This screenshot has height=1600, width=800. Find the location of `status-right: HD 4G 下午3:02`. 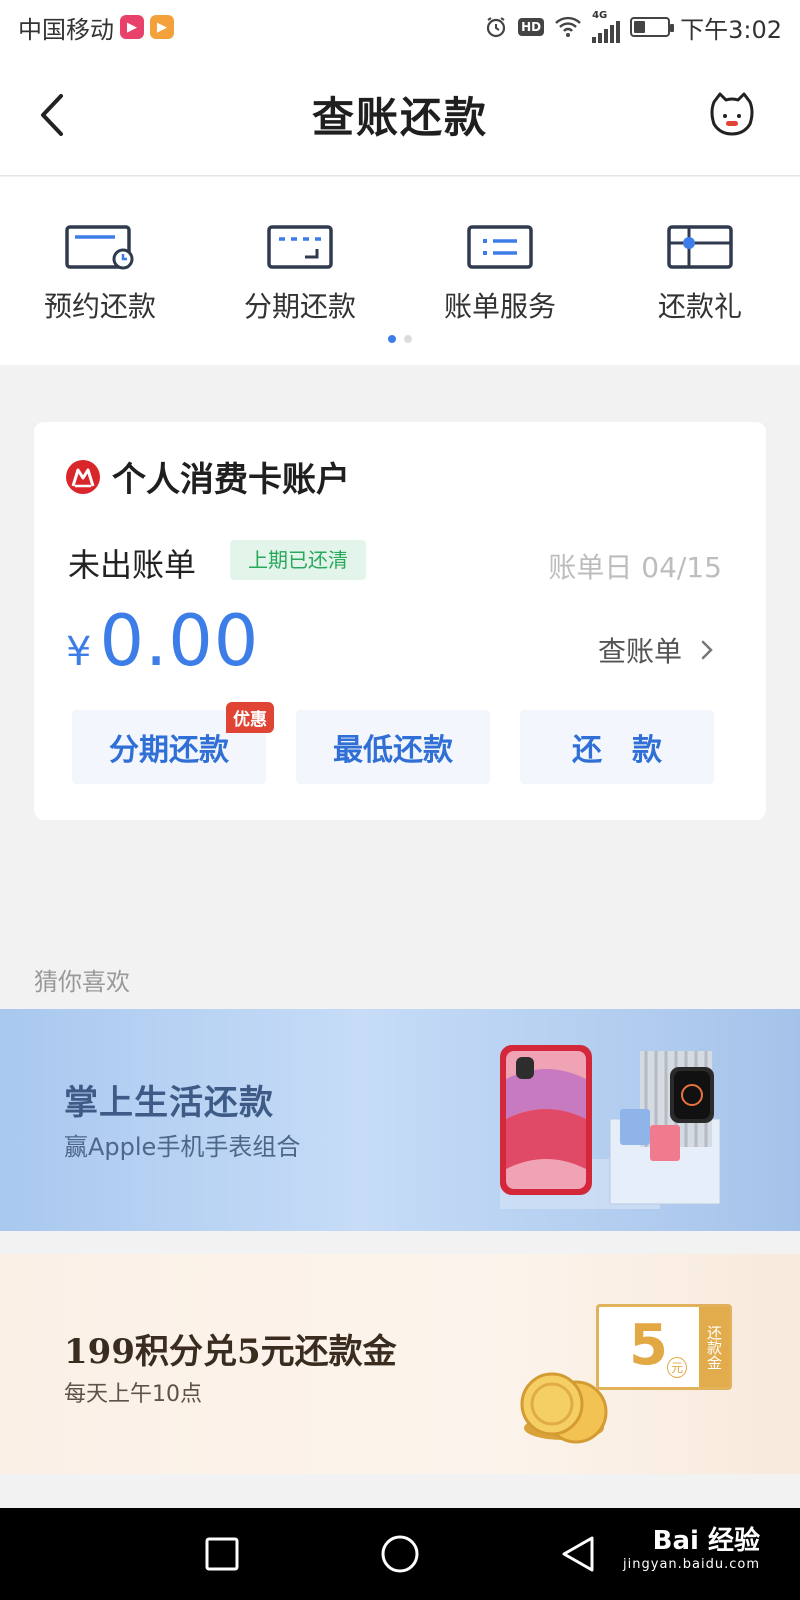

status-right: HD 4G 下午3:02 is located at coordinates (633, 27).